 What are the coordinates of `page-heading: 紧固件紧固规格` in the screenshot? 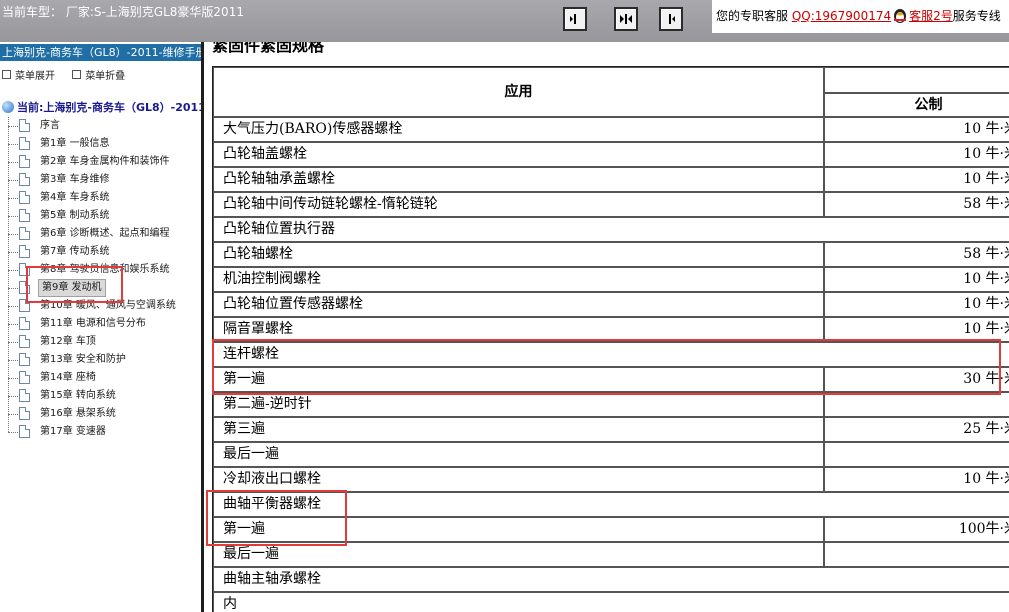 It's located at (268, 48).